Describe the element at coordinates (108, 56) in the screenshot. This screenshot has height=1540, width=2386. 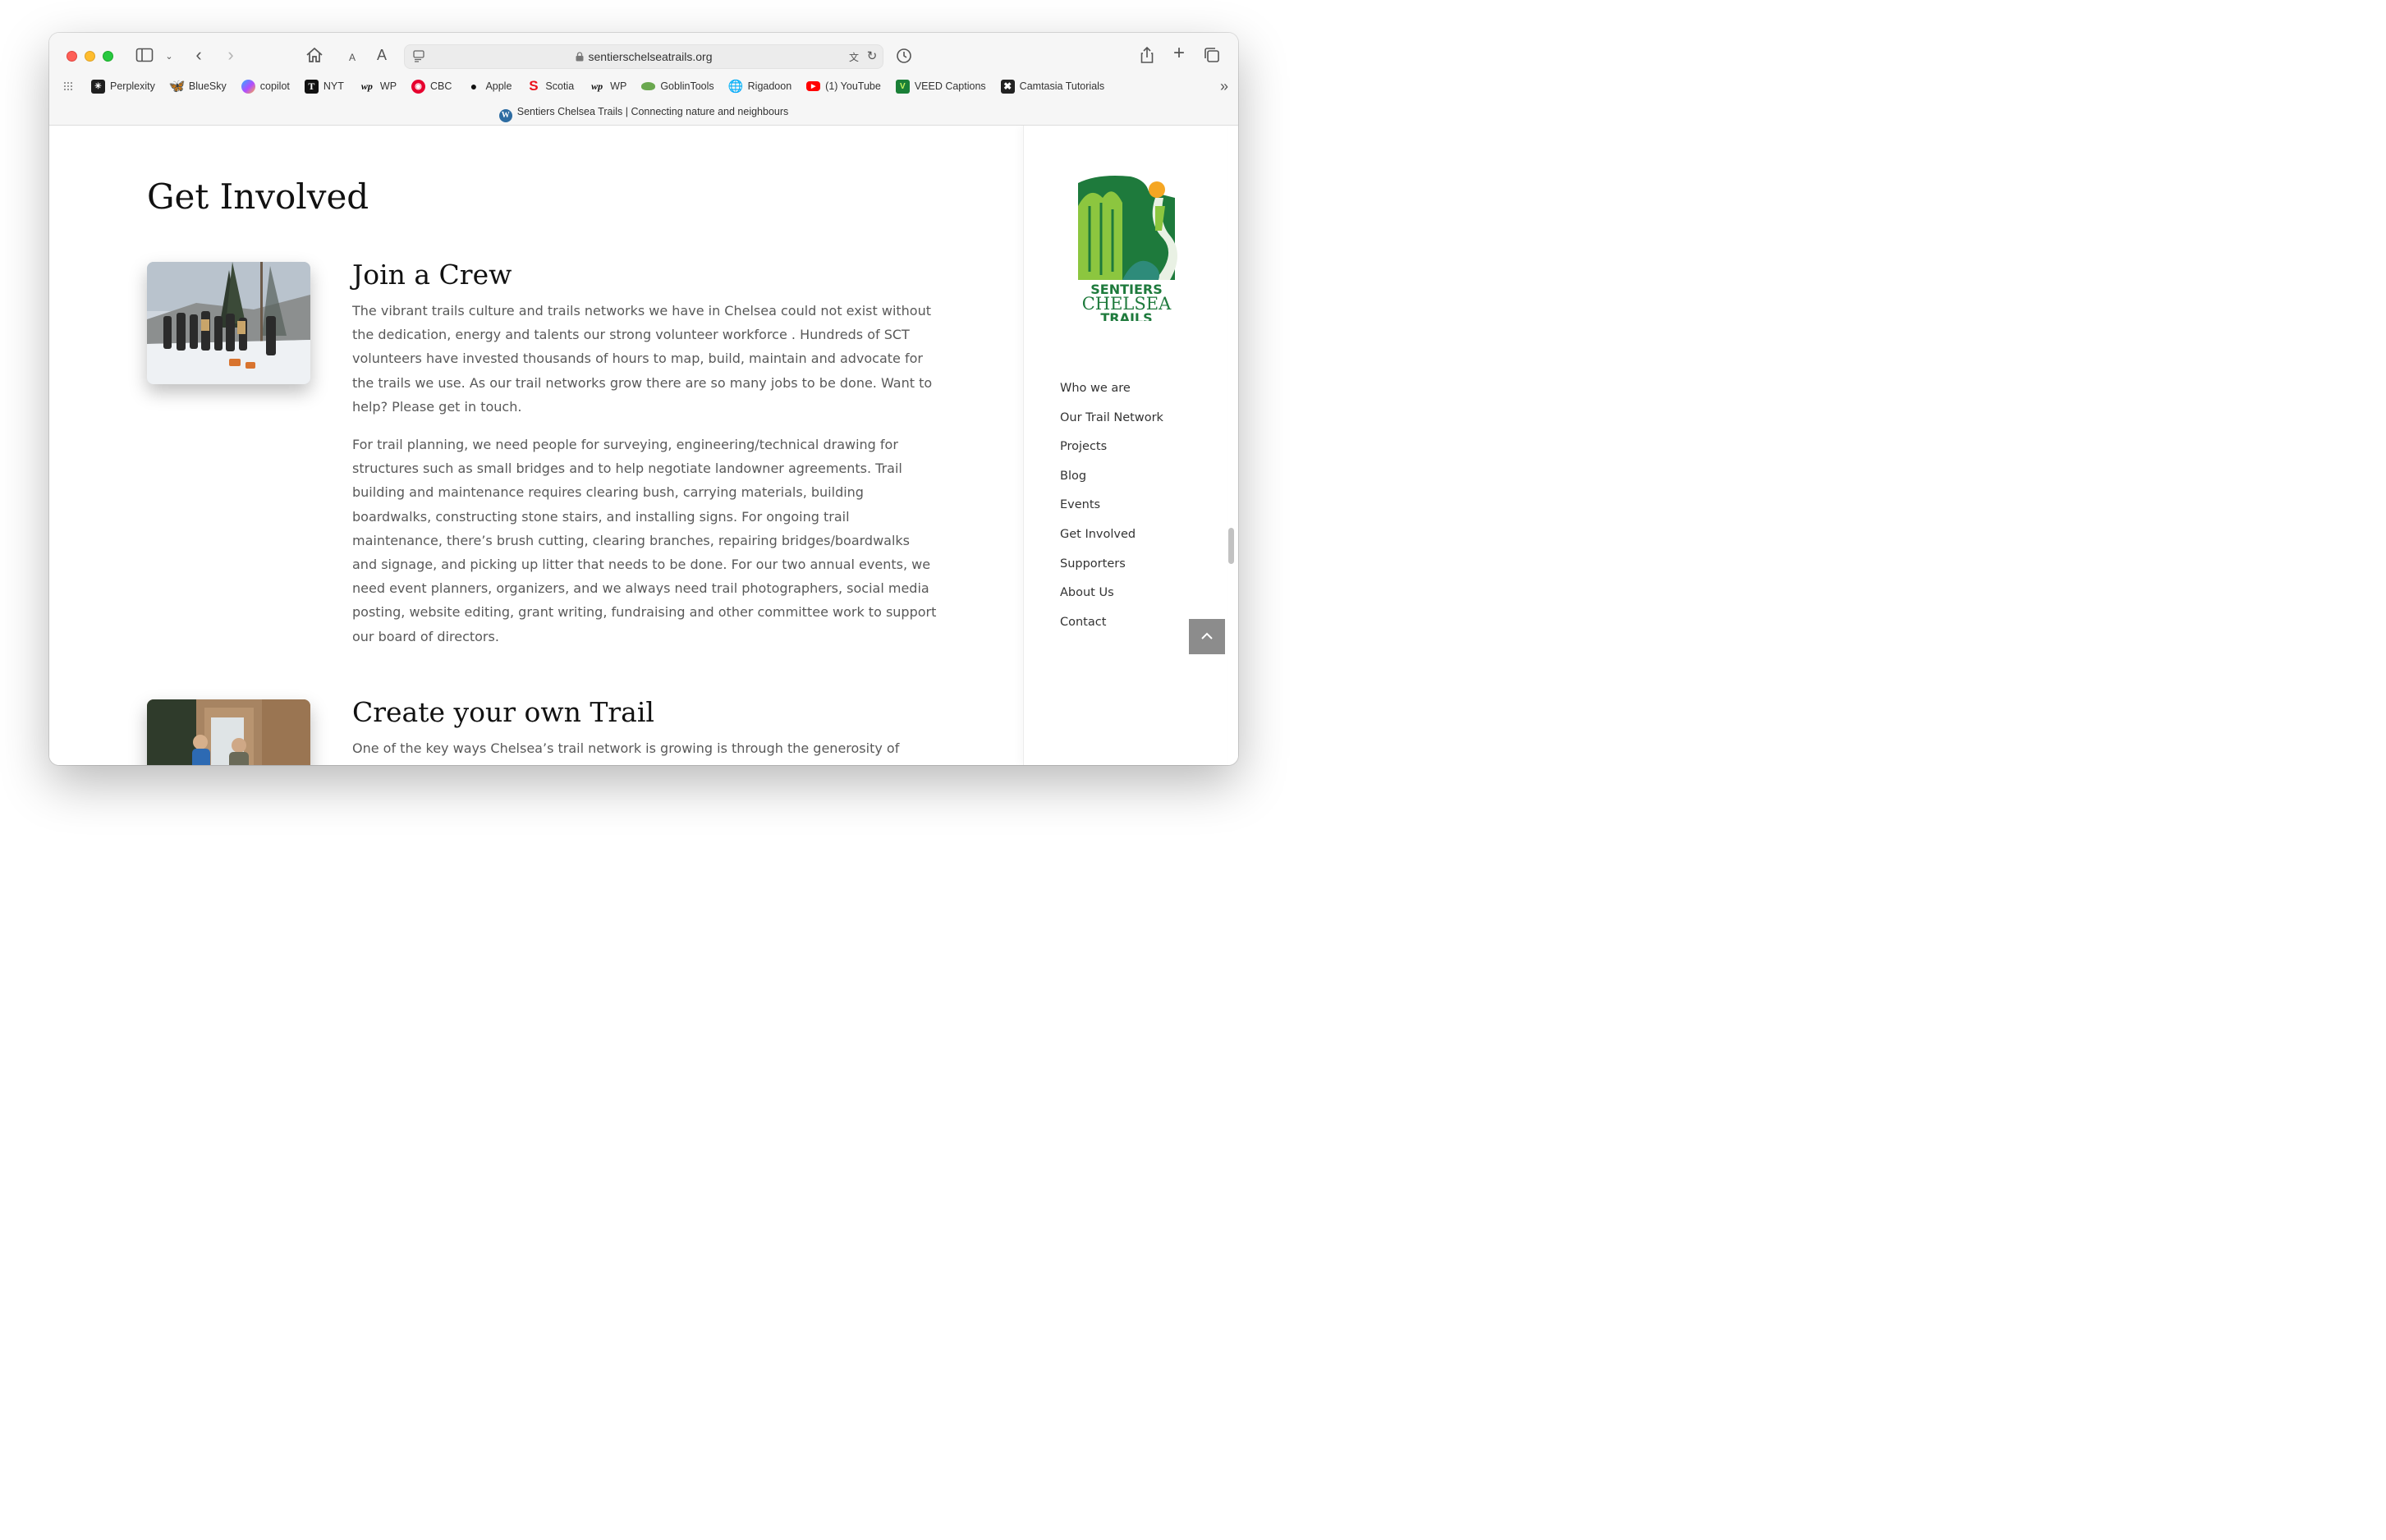
I see `zoom-window-button` at that location.